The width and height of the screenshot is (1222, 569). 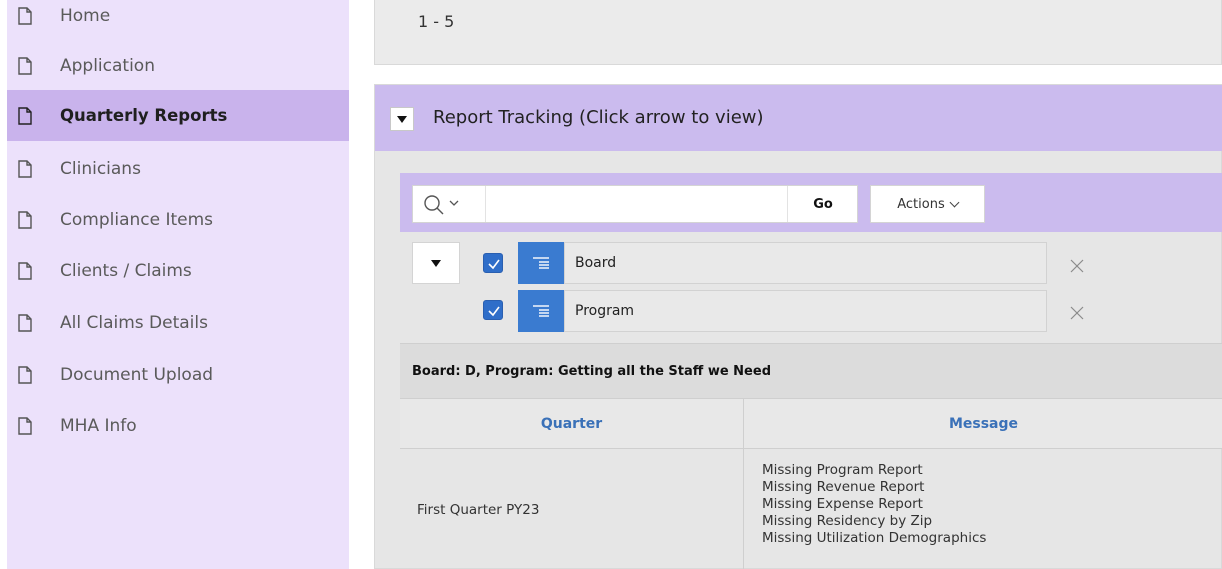 What do you see at coordinates (98, 425) in the screenshot?
I see `sidebar-item-label: MHA Info` at bounding box center [98, 425].